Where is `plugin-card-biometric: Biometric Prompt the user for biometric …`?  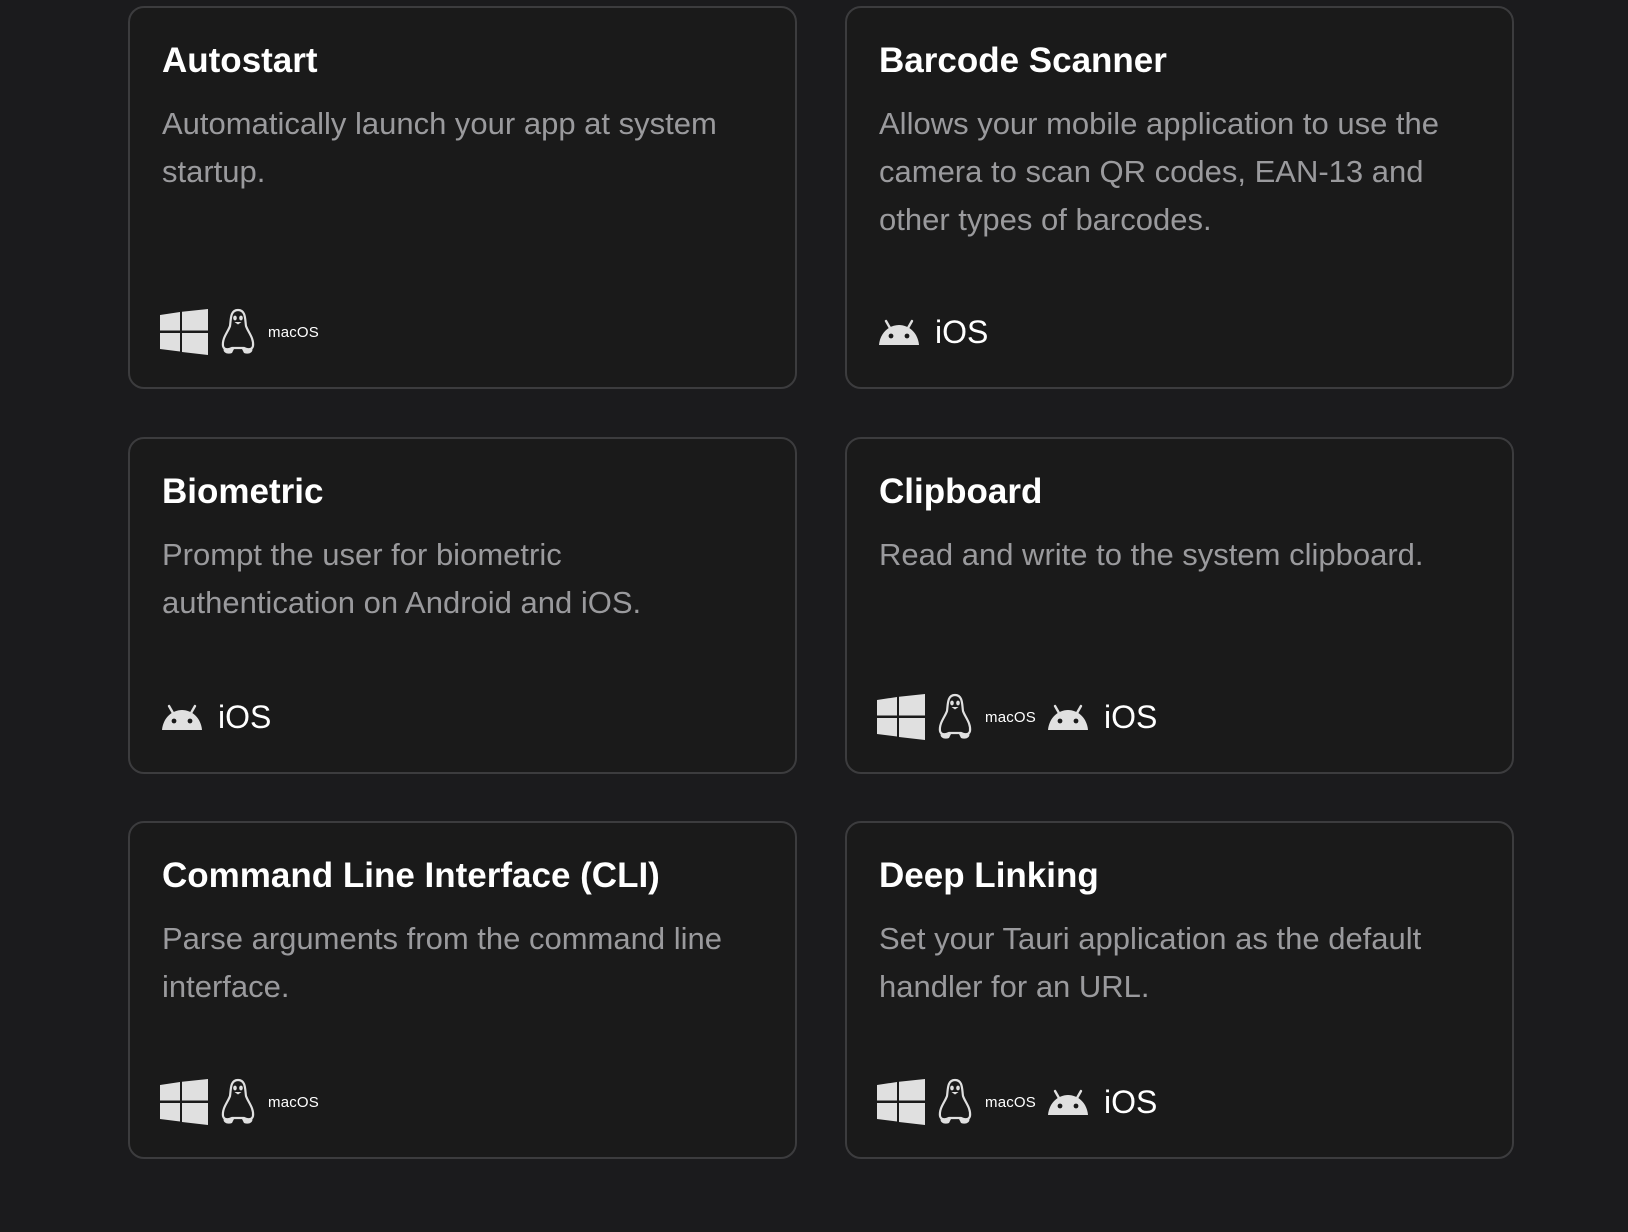
plugin-card-biometric: Biometric Prompt the user for biometric … is located at coordinates (462, 605).